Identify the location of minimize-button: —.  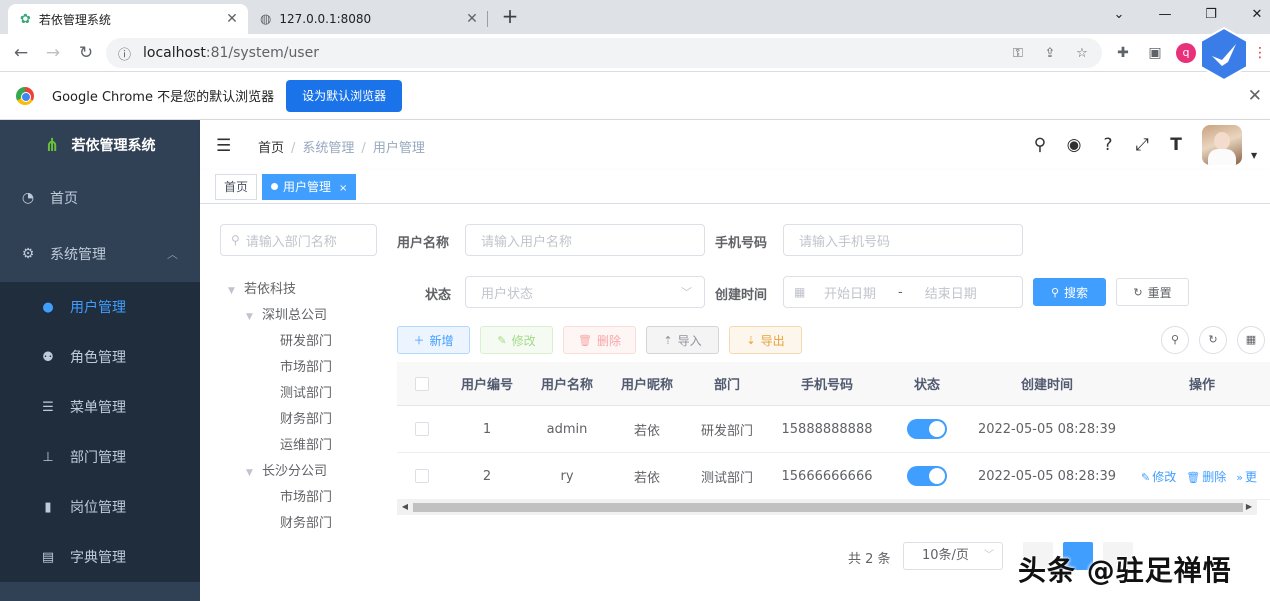
(1165, 16).